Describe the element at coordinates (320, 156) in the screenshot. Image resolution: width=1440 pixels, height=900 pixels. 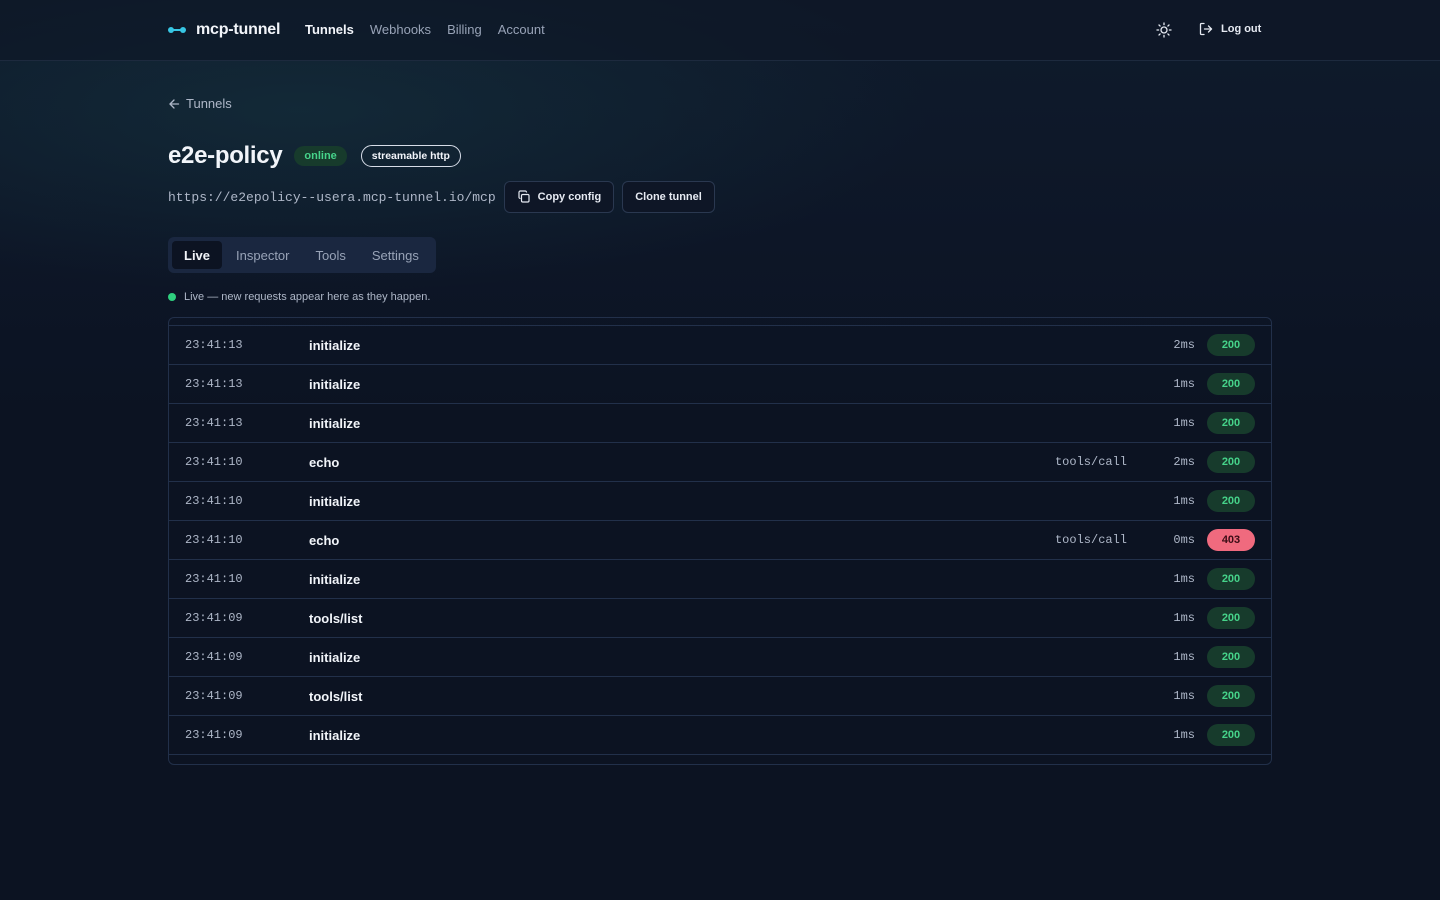
I see `status-badge: online` at that location.